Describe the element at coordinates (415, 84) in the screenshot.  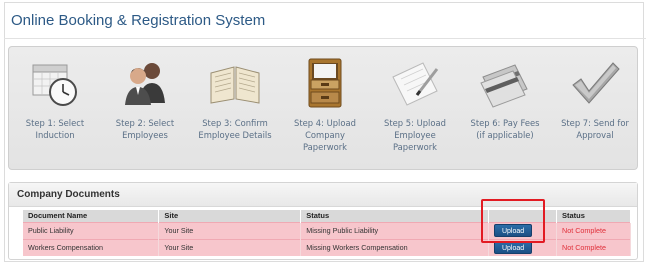
I see `paper-pen-icon` at that location.